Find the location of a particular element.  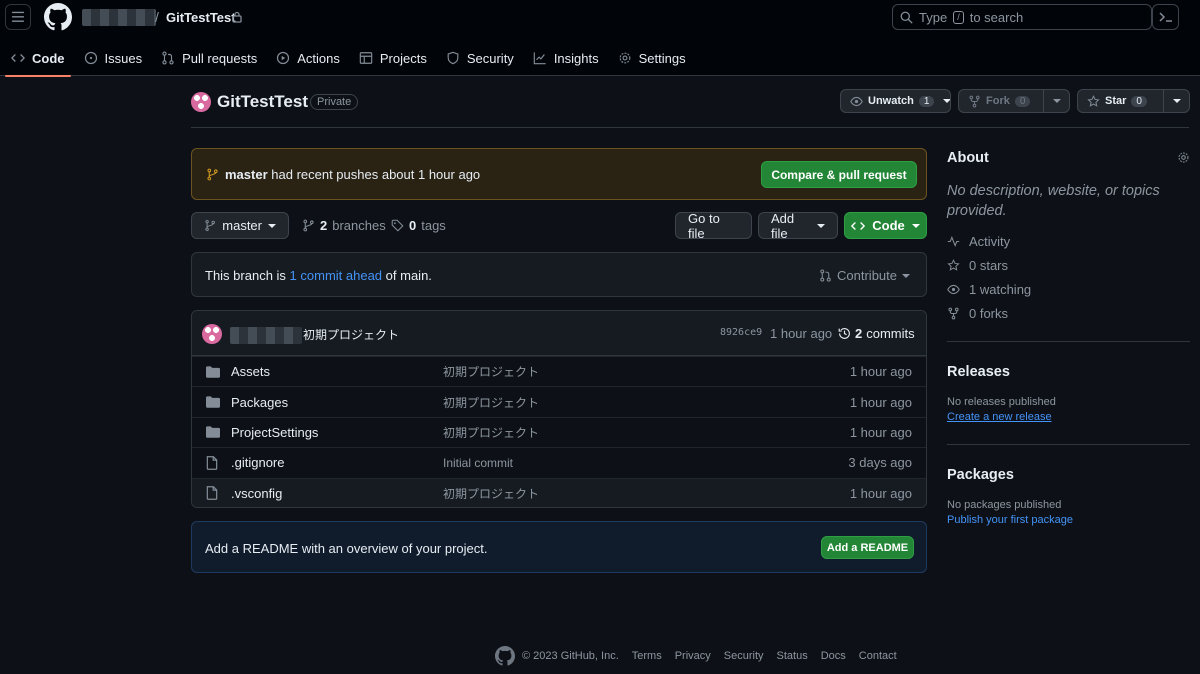

file-name-link: Assets is located at coordinates (250, 371).